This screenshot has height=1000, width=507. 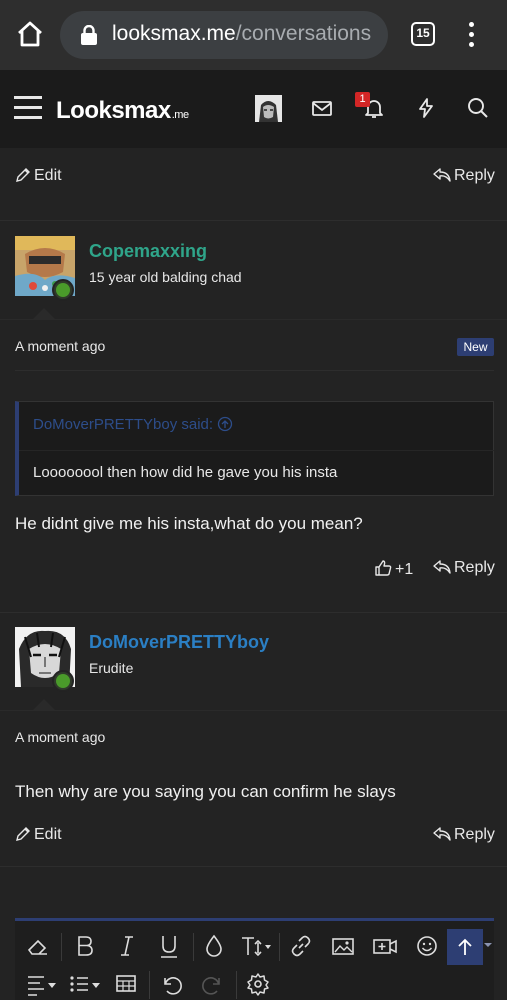 I want to click on scroll-up-icon, so click(x=465, y=946).